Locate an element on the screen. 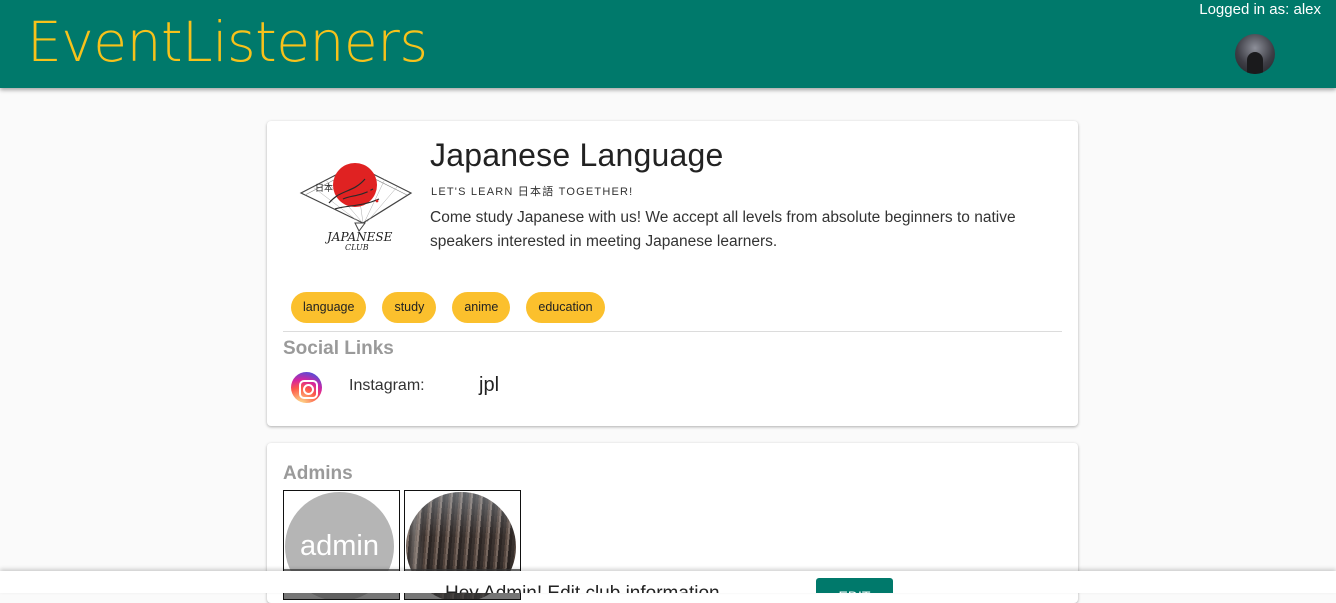 This screenshot has width=1336, height=603. login-status: Logged in as: alex is located at coordinates (1260, 9).